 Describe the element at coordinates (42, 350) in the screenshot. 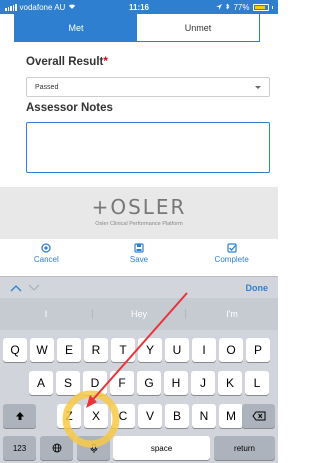

I see `key-w: W` at that location.